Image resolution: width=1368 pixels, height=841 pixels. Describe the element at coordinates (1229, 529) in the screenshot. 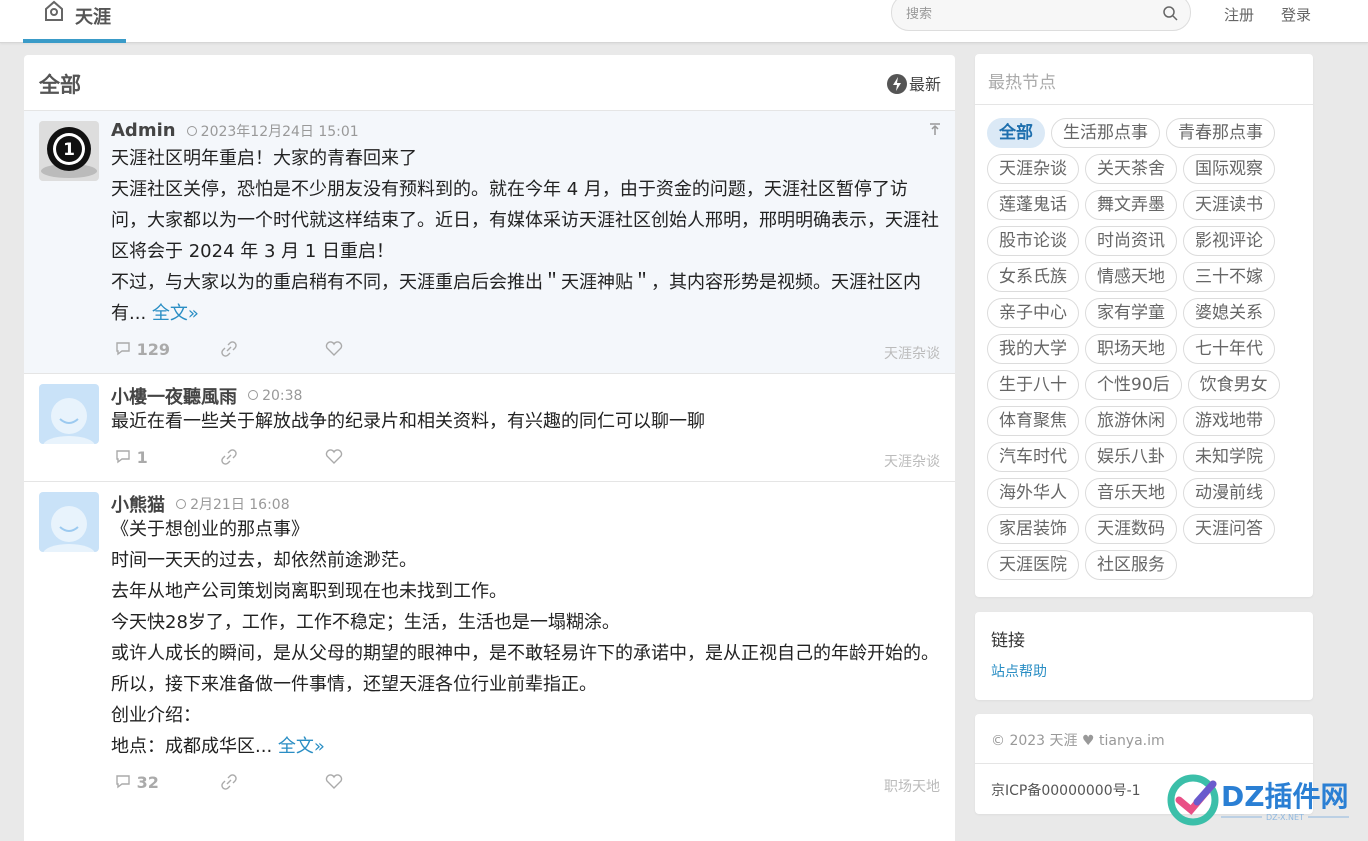

I see `node-tag: 天涯问答` at that location.